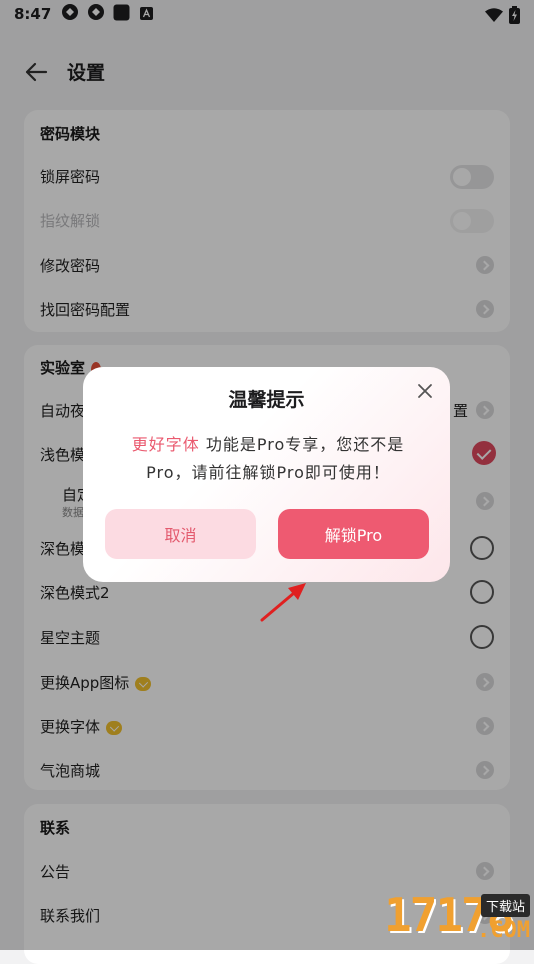 Image resolution: width=534 pixels, height=964 pixels. I want to click on annotation-arrow-icon, so click(283, 602).